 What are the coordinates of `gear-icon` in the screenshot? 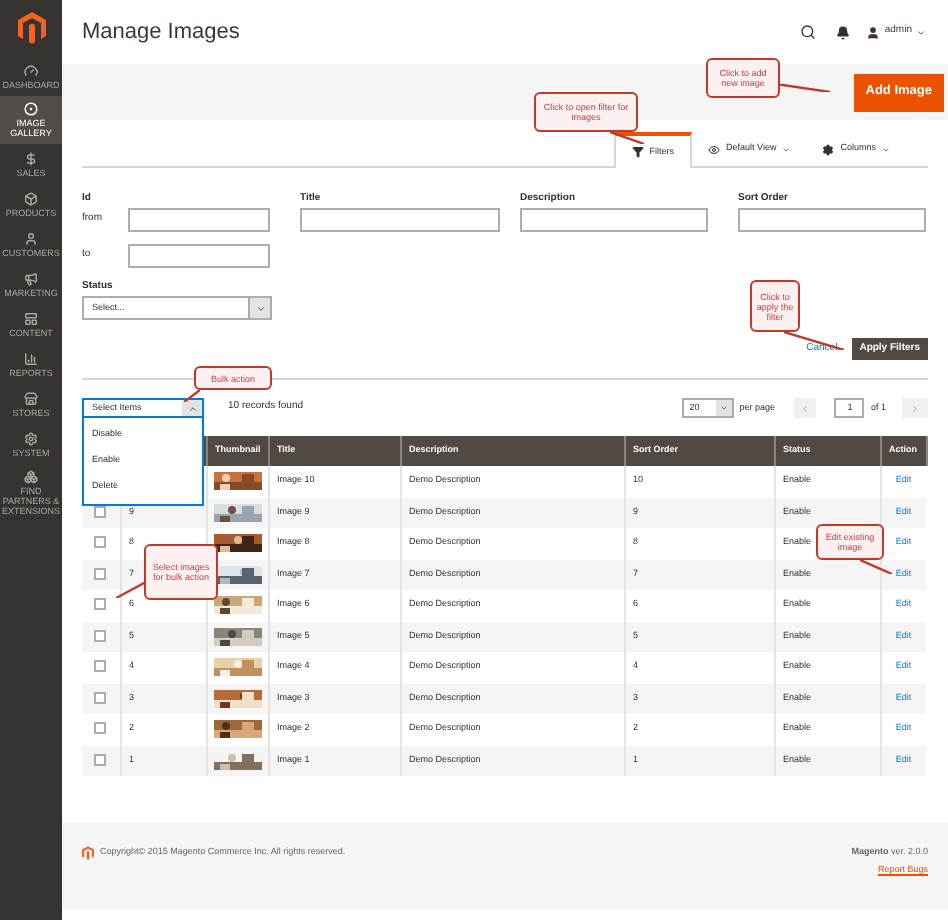 It's located at (828, 149).